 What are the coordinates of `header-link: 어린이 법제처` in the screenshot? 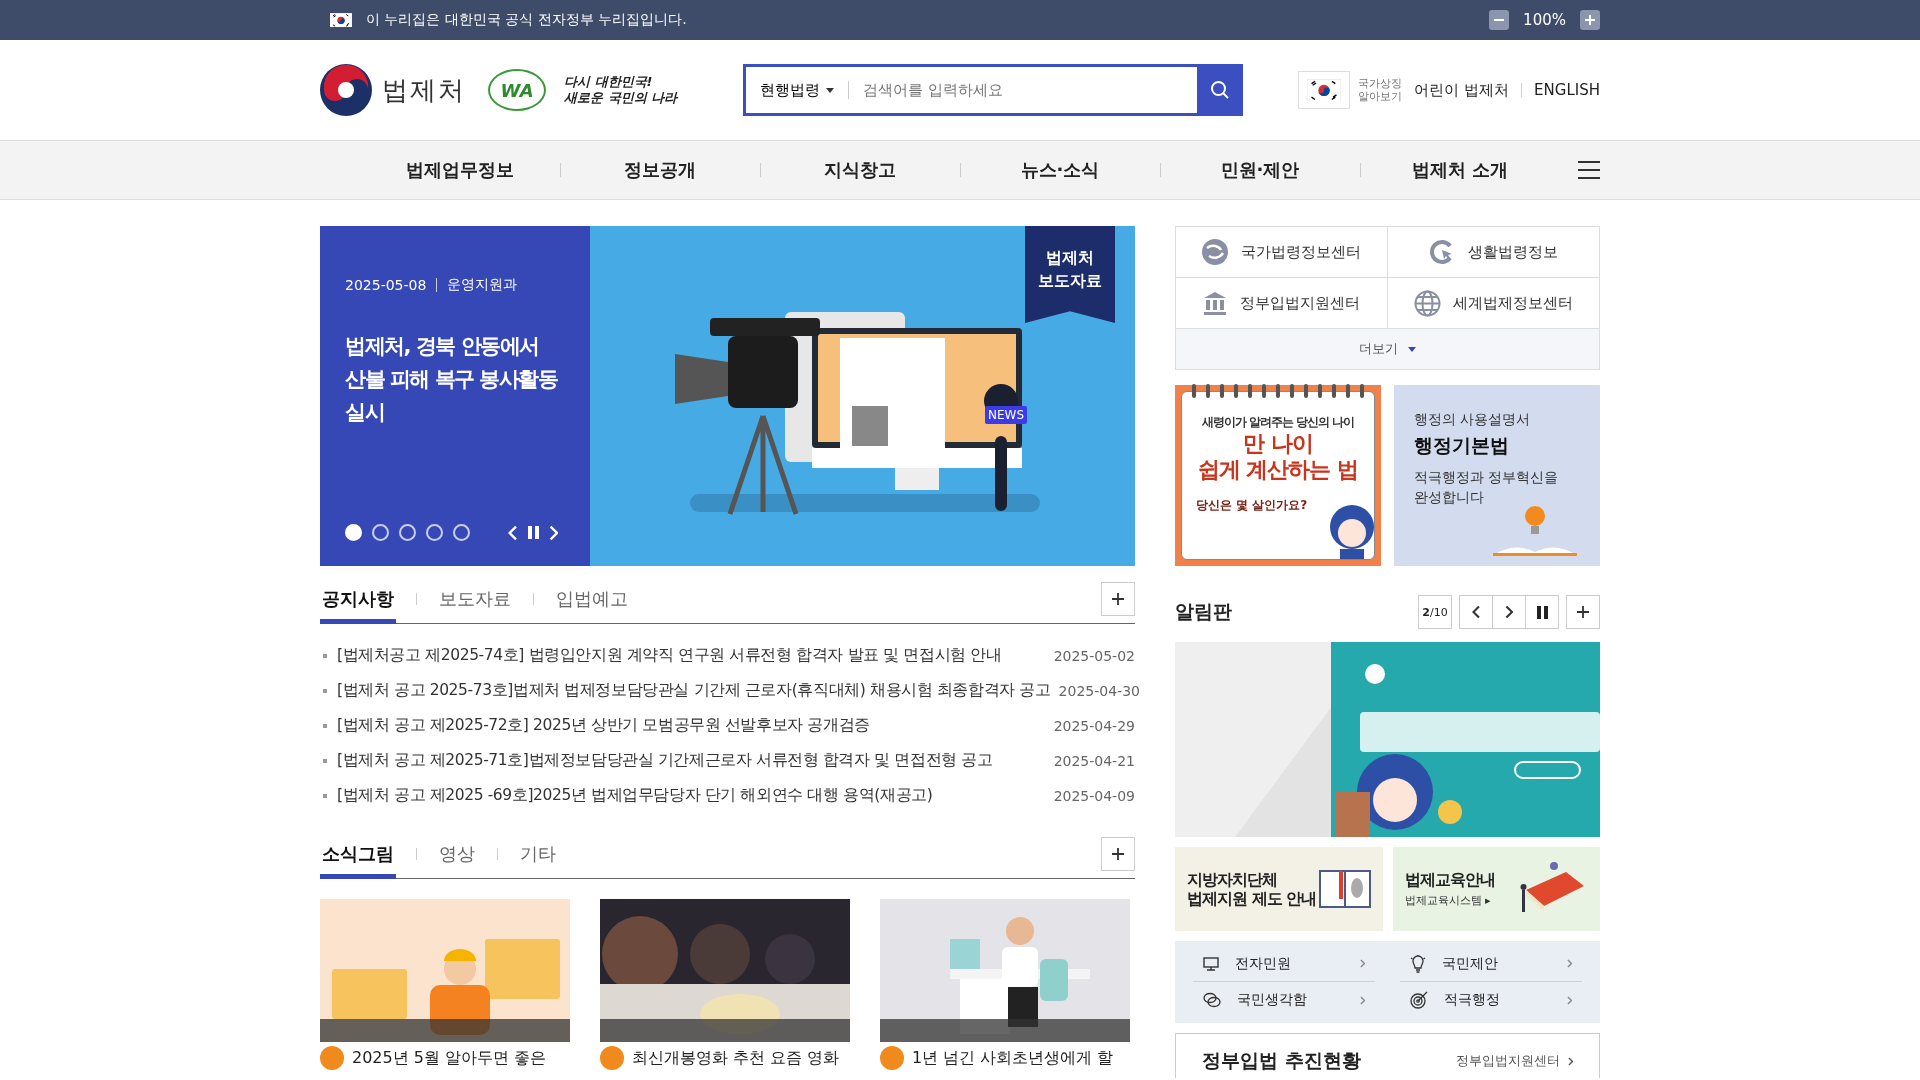 It's located at (1462, 90).